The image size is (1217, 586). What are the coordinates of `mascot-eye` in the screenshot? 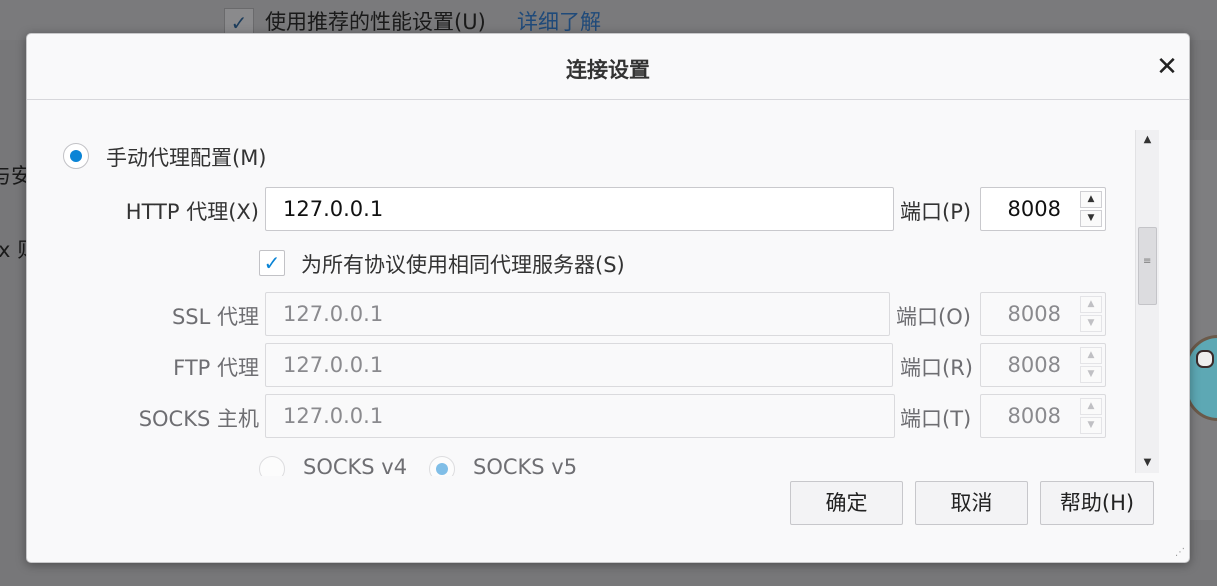 It's located at (1205, 359).